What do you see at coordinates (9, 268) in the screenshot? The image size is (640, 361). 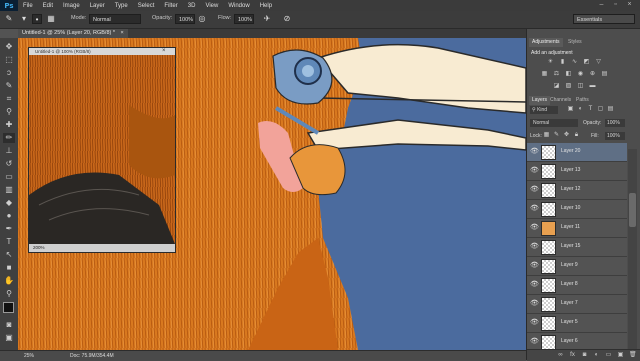 I see `shape-tool-icon: ■` at bounding box center [9, 268].